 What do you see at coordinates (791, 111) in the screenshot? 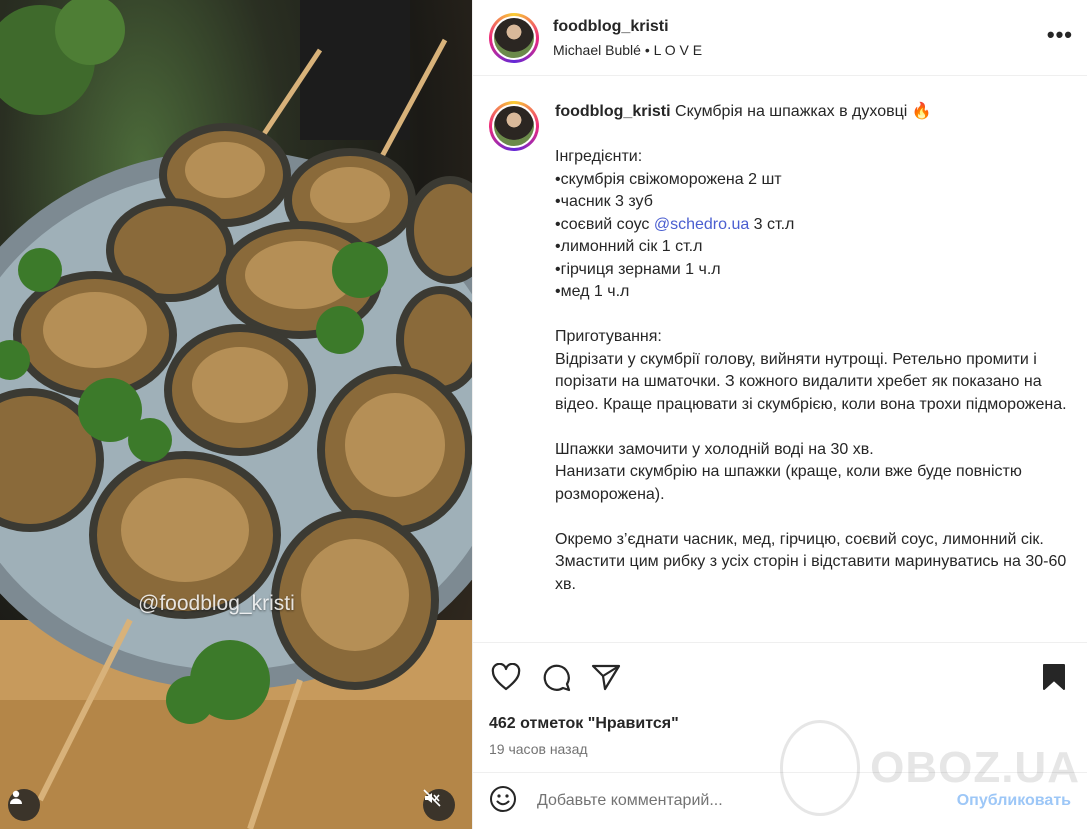
I see `caption-title: Скумбрія на шпажках в духовці` at bounding box center [791, 111].